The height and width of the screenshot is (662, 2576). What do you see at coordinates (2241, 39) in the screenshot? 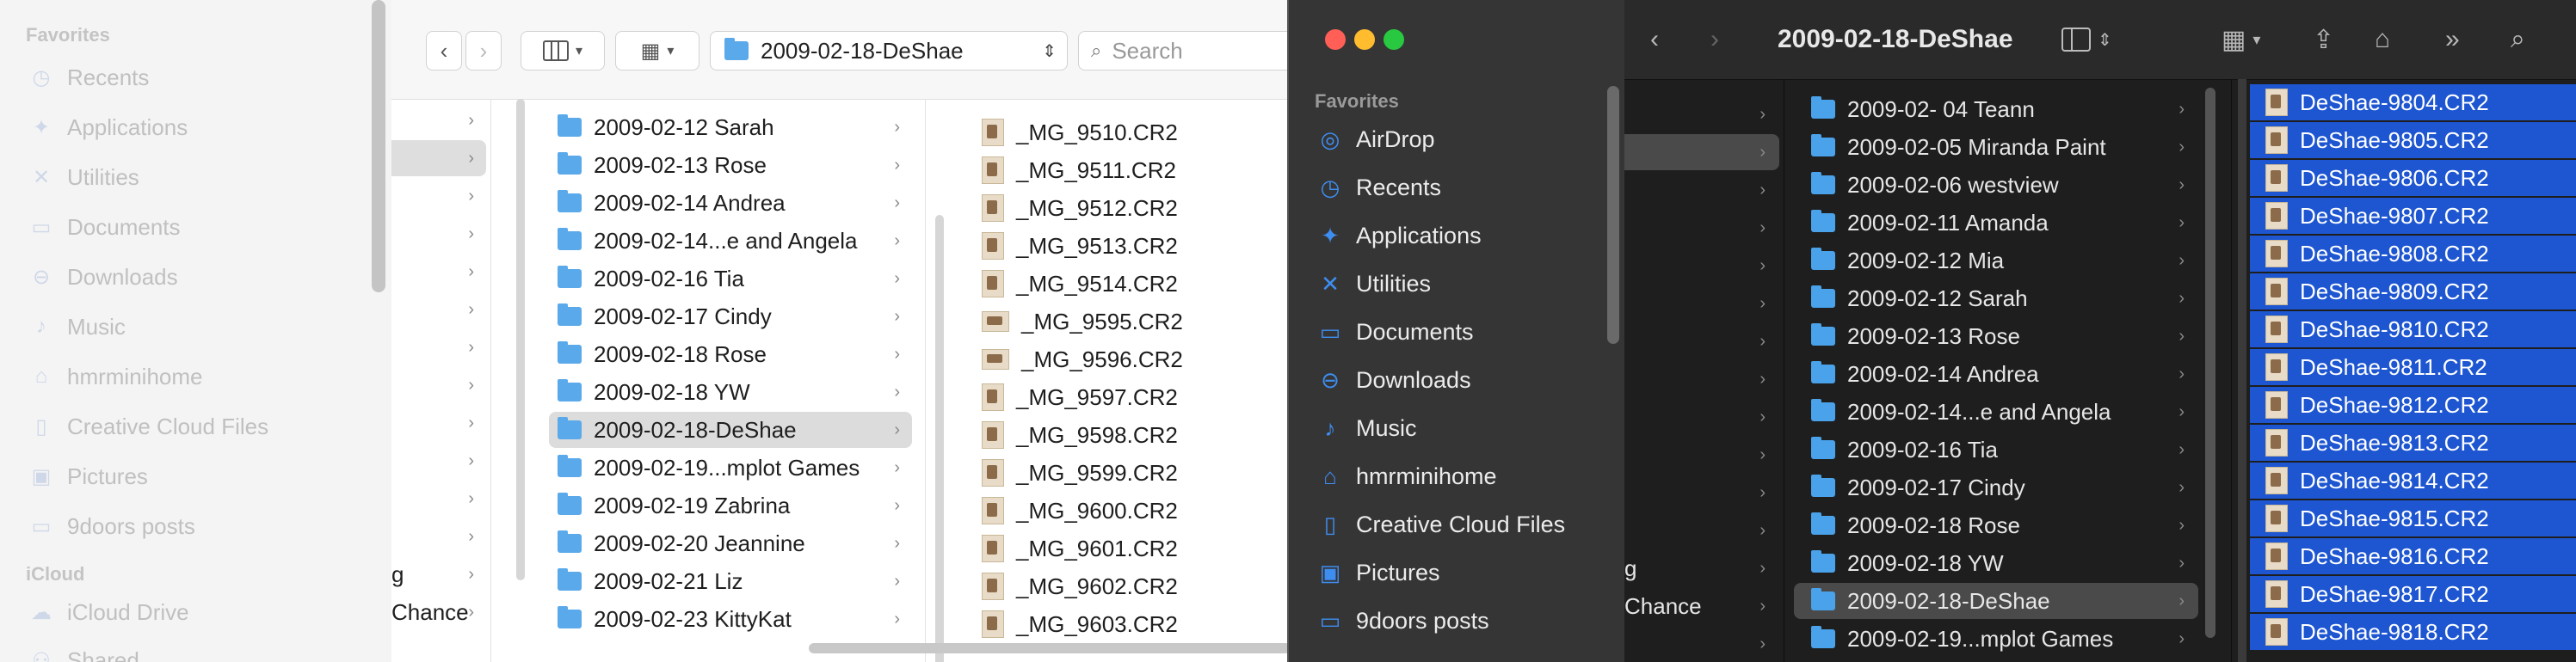
I see `group-button: ▦ ▾` at bounding box center [2241, 39].